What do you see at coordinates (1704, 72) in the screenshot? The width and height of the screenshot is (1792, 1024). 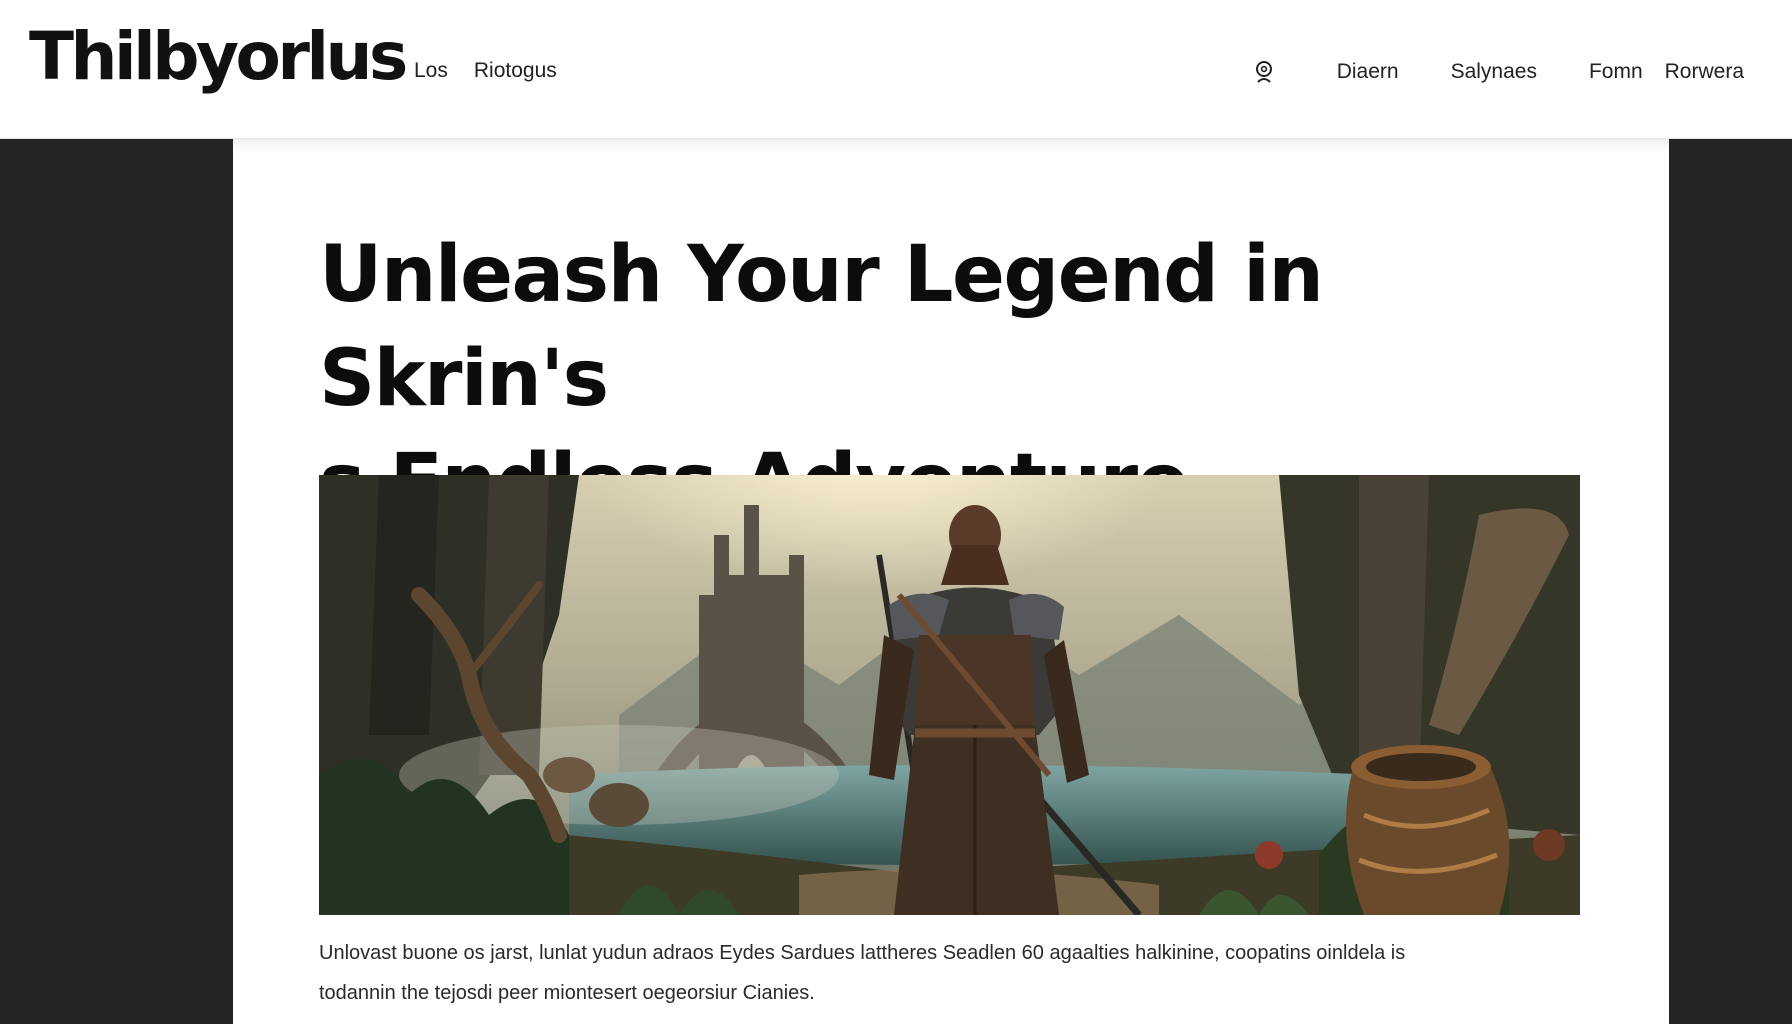 I see `nav-link-rorwera: Rorwera` at bounding box center [1704, 72].